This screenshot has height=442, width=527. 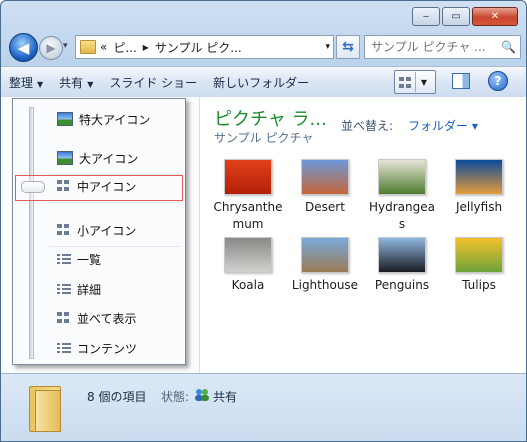 What do you see at coordinates (348, 47) in the screenshot?
I see `refresh-button: ⇆` at bounding box center [348, 47].